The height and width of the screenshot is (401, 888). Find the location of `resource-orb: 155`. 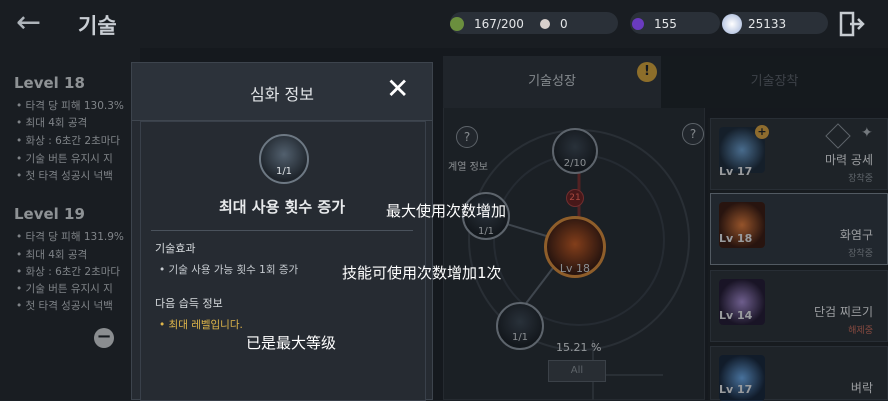

resource-orb: 155 is located at coordinates (654, 24).